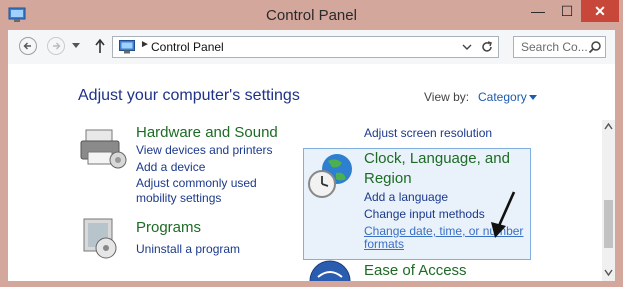  Describe the element at coordinates (207, 132) in the screenshot. I see `category-hardware-and-sound: Hardware and Sound` at that location.